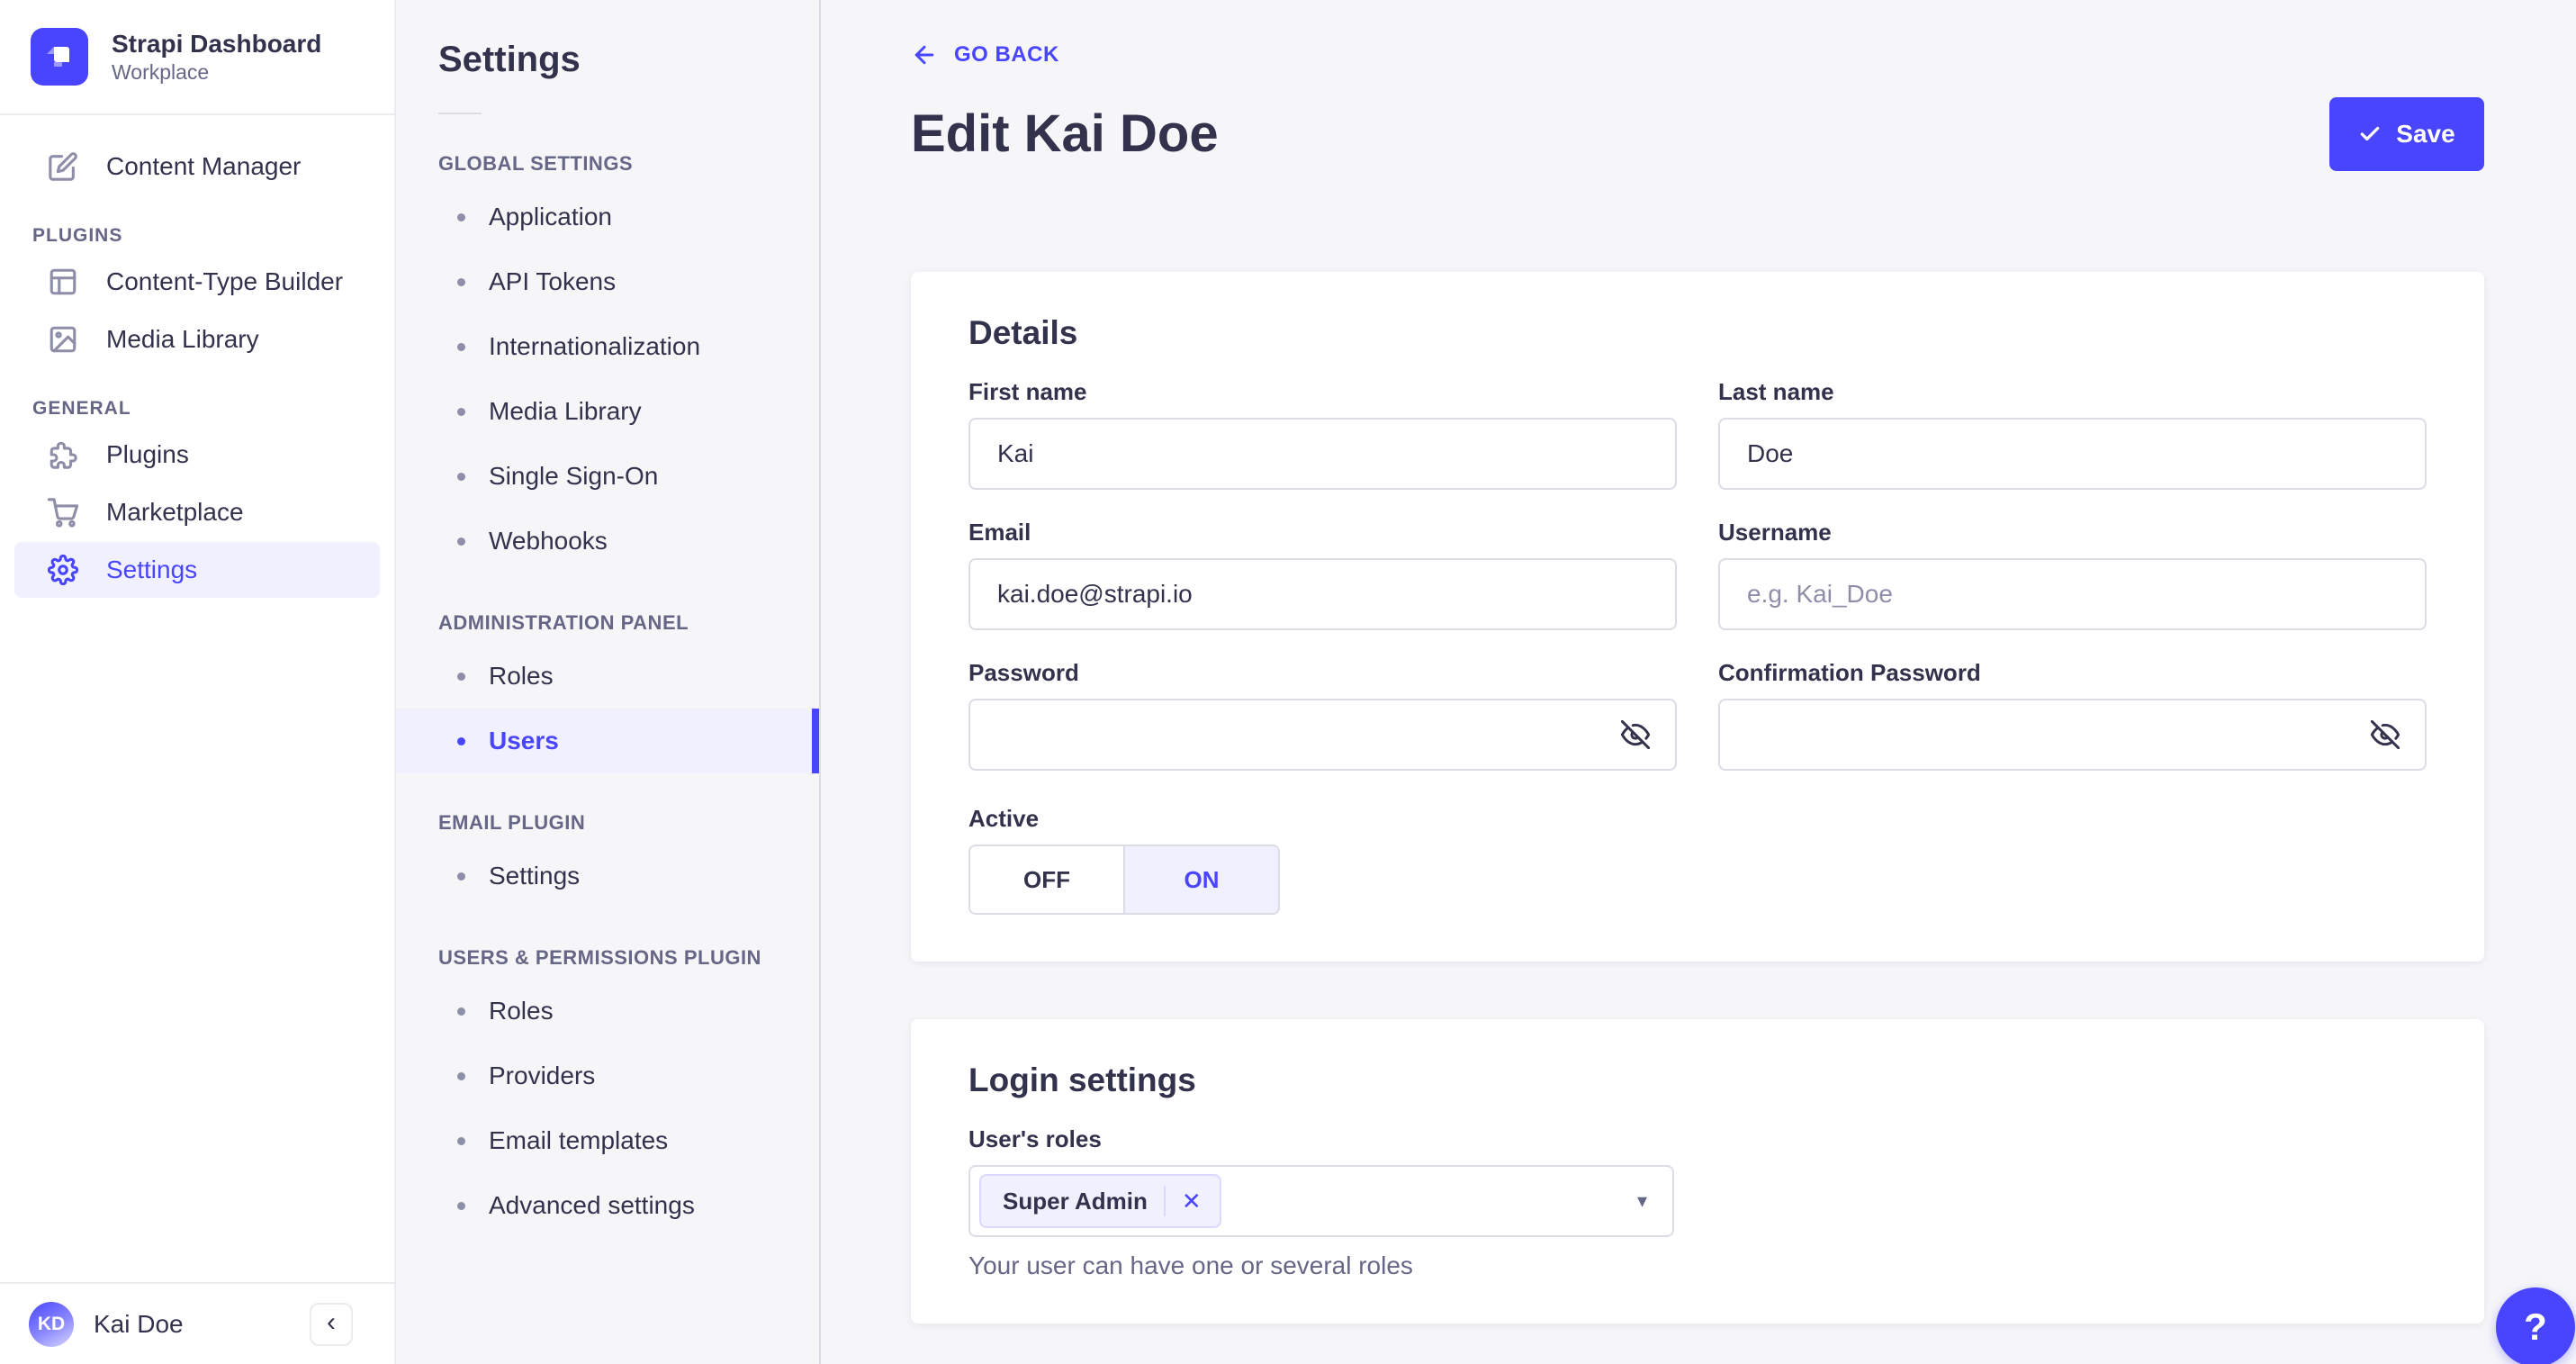 The width and height of the screenshot is (2576, 1364). What do you see at coordinates (524, 740) in the screenshot?
I see `subnav-item-label: Users` at bounding box center [524, 740].